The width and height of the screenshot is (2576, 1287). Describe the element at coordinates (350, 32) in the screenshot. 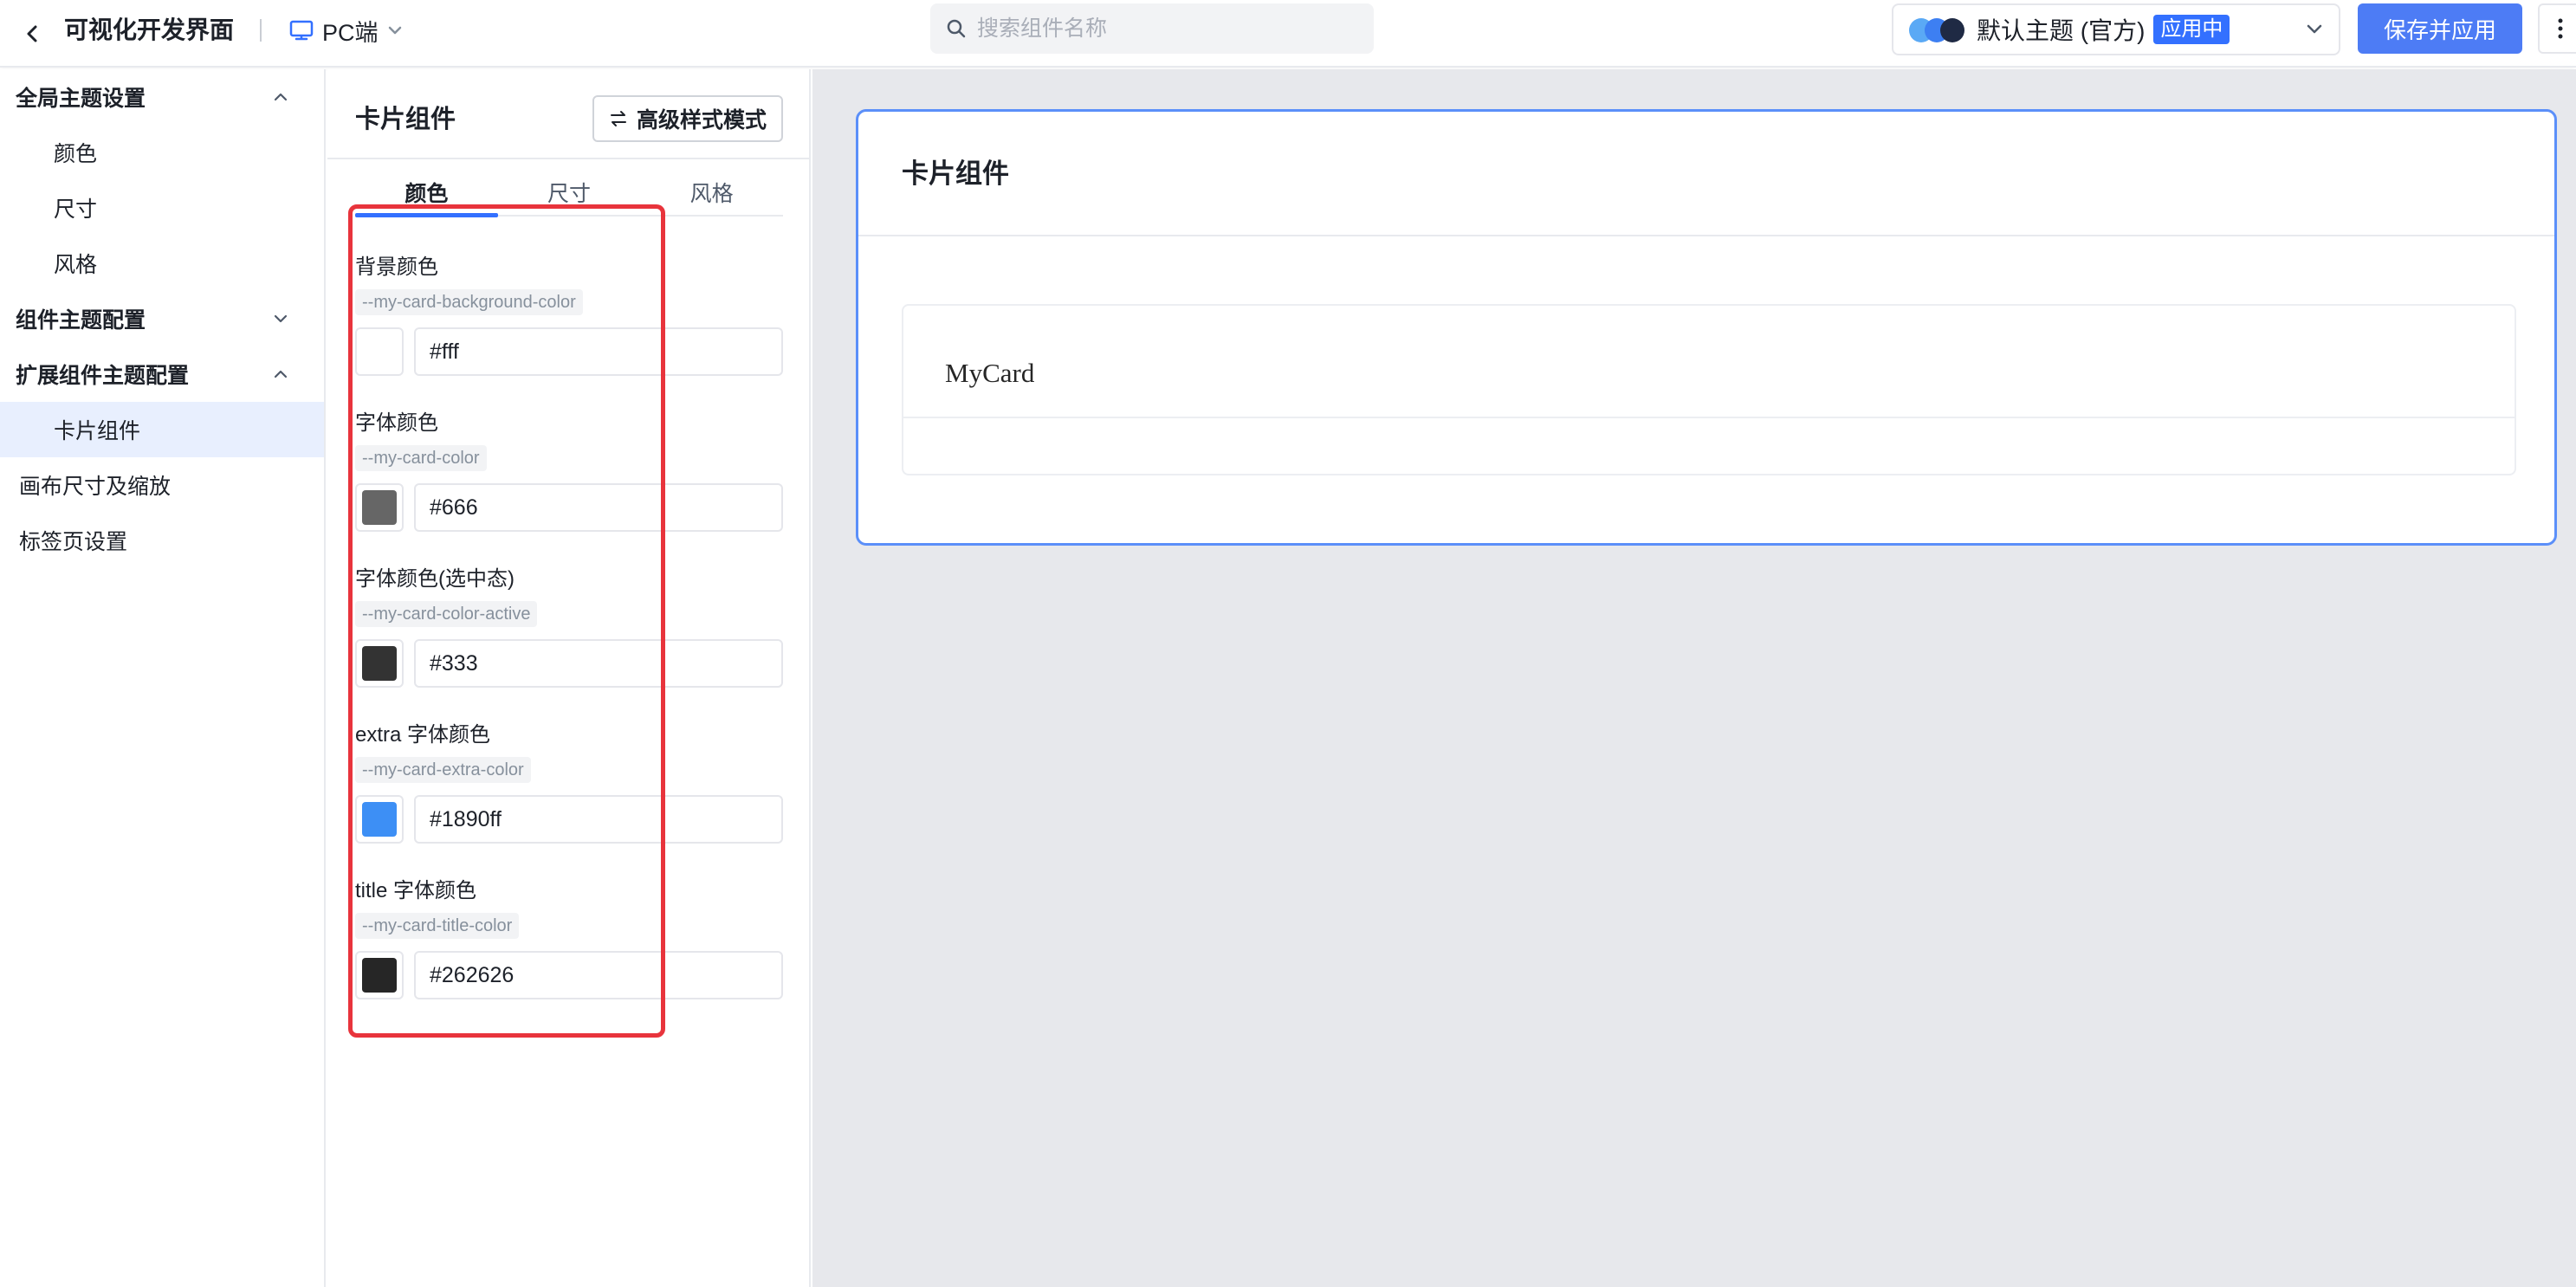

I see `platform-label: PC端` at that location.